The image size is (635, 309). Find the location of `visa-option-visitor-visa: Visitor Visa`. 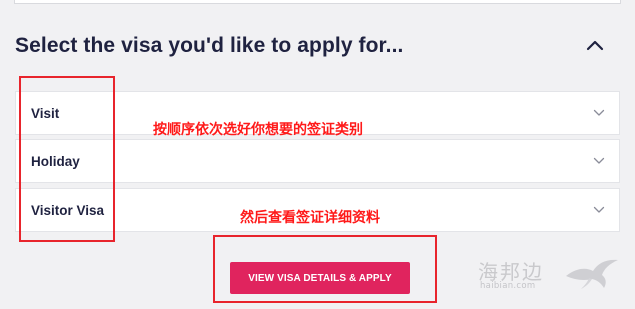

visa-option-visitor-visa: Visitor Visa is located at coordinates (317, 210).